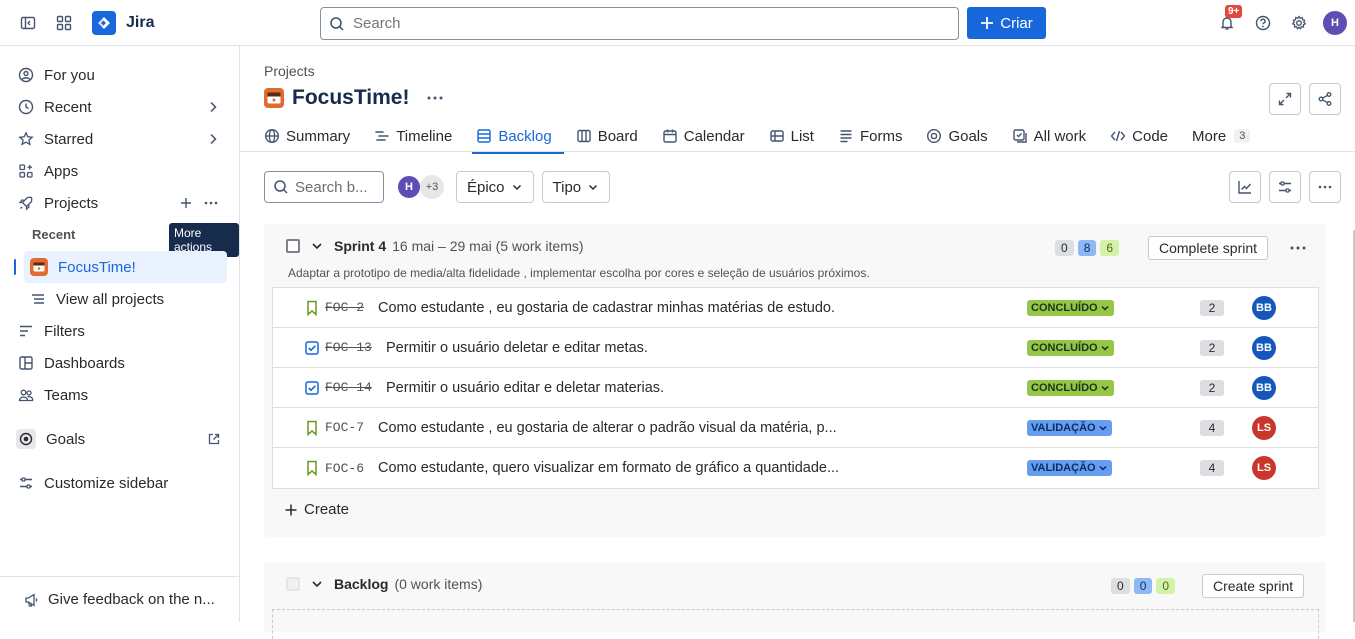 Image resolution: width=1355 pixels, height=639 pixels. I want to click on sidebar-item-view-all-projects: View all projects, so click(125, 299).